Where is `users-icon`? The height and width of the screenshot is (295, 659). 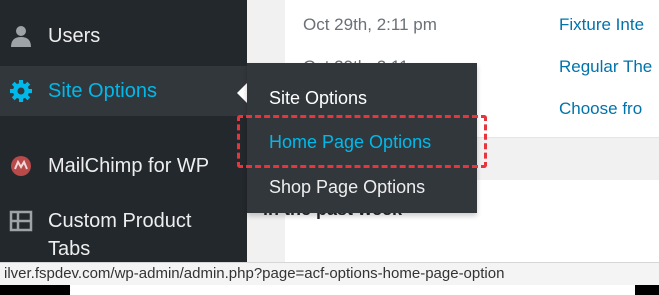
users-icon is located at coordinates (21, 36).